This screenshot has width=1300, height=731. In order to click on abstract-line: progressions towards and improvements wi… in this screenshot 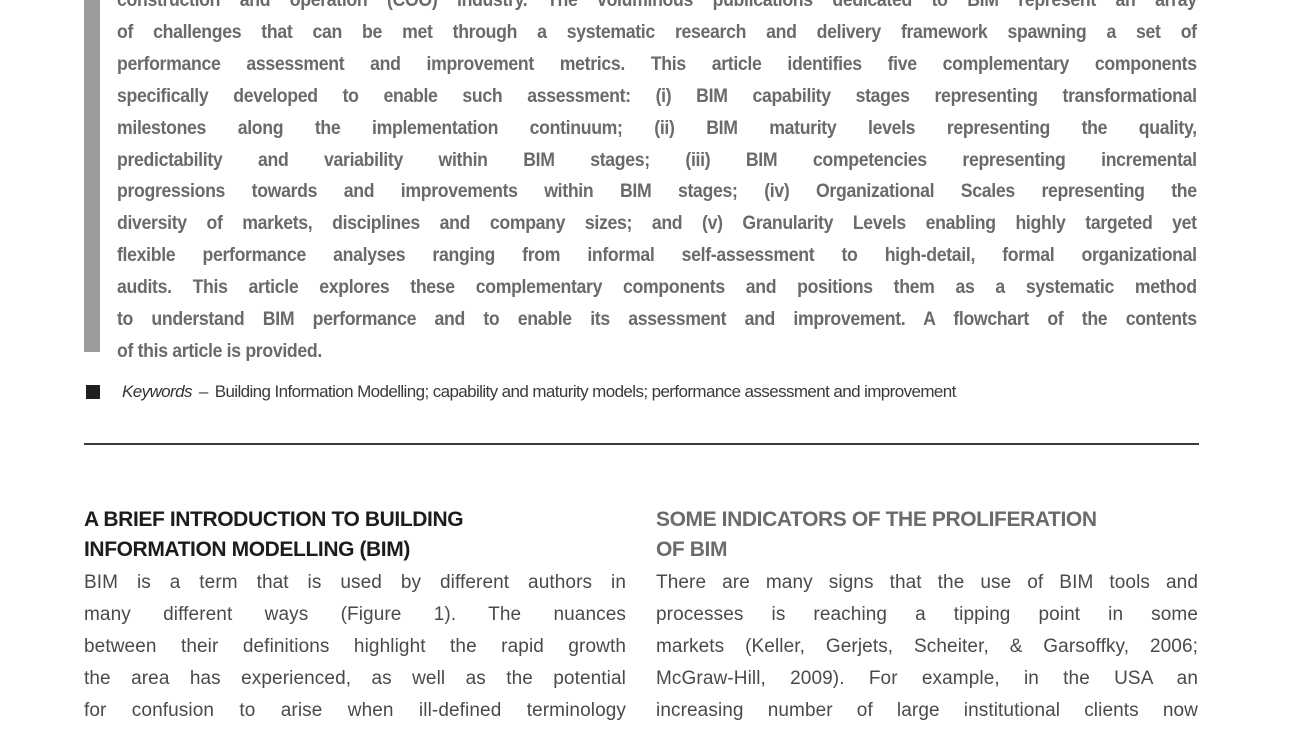, I will do `click(657, 192)`.